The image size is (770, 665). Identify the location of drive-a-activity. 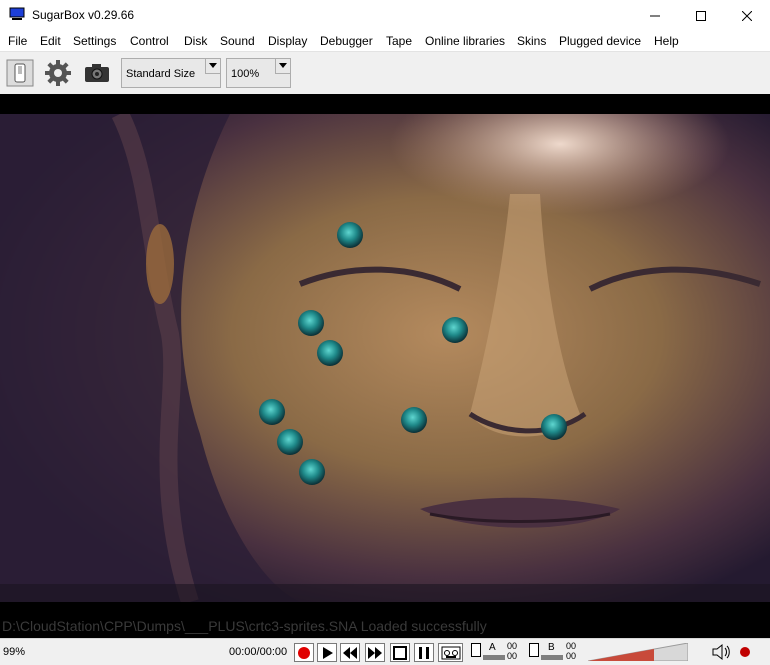
(494, 657).